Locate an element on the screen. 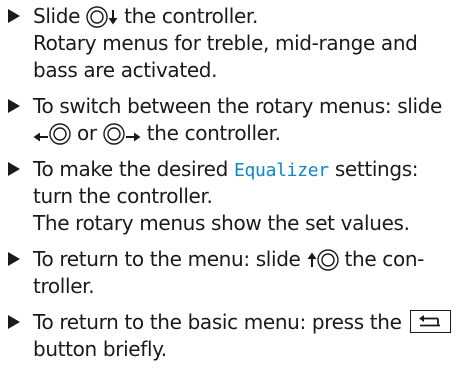  arrow-up-icon is located at coordinates (312, 260).